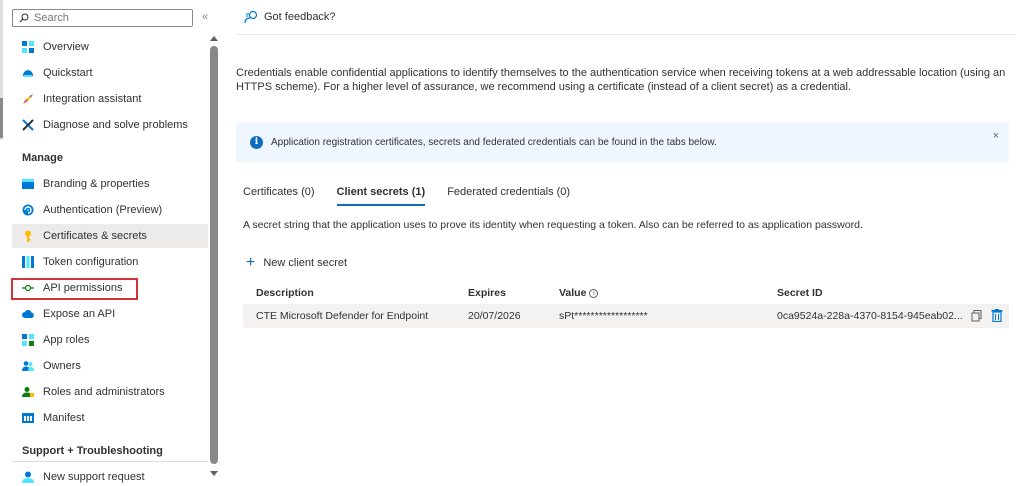 Image resolution: width=1024 pixels, height=486 pixels. Describe the element at coordinates (110, 366) in the screenshot. I see `sidebar-item-owners: Owners` at that location.